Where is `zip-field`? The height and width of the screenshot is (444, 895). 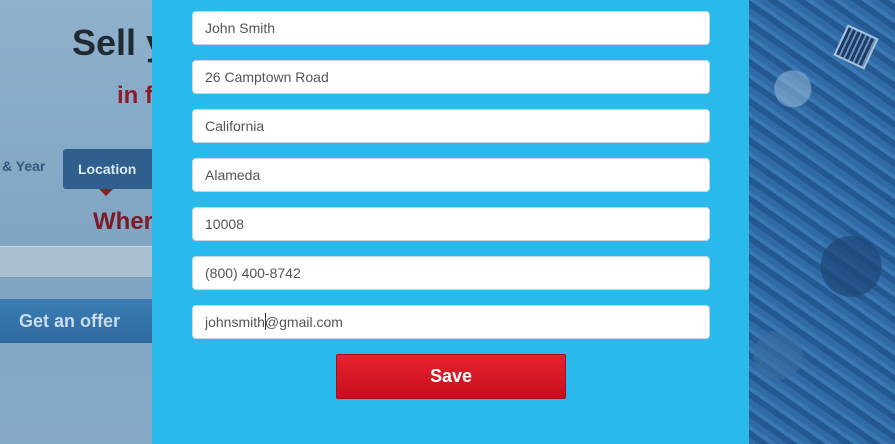 zip-field is located at coordinates (451, 224).